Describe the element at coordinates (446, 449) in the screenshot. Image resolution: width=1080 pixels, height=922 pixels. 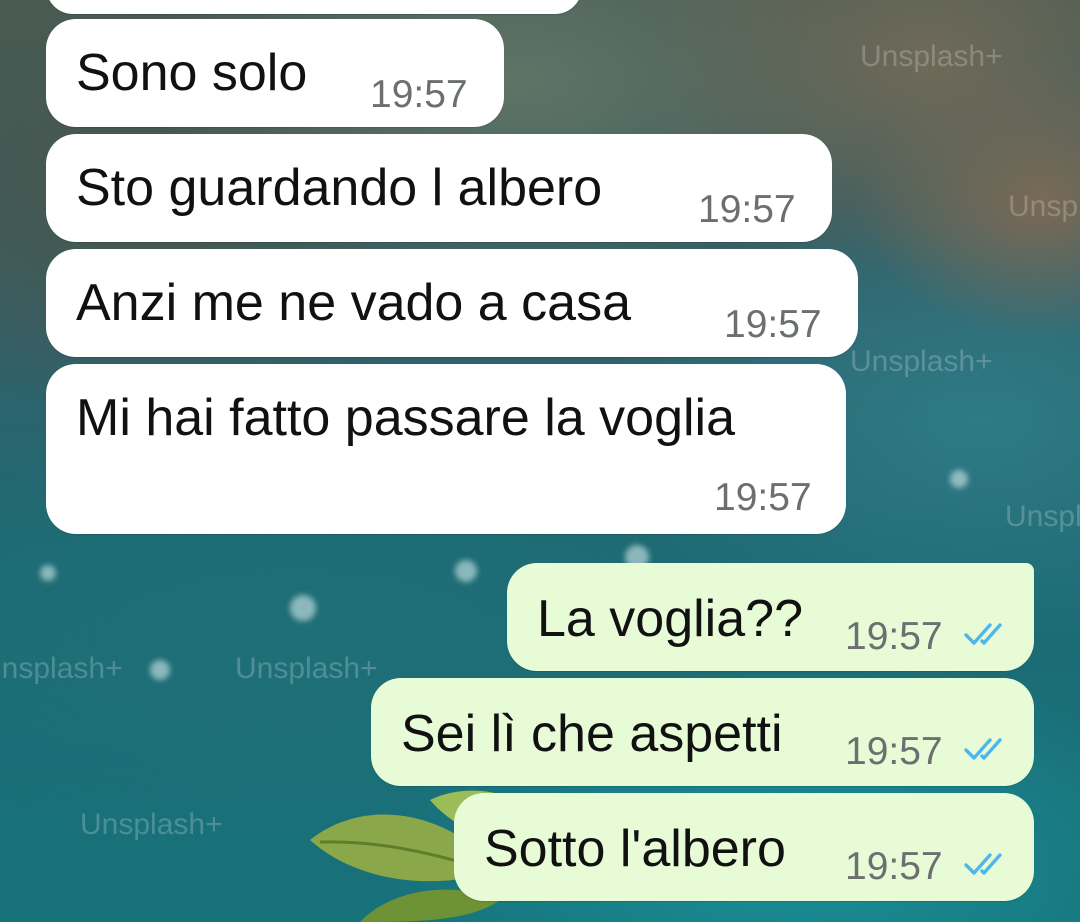
I see `incoming-message-bubble: Mi hai fatto passare la voglia 19:57` at that location.